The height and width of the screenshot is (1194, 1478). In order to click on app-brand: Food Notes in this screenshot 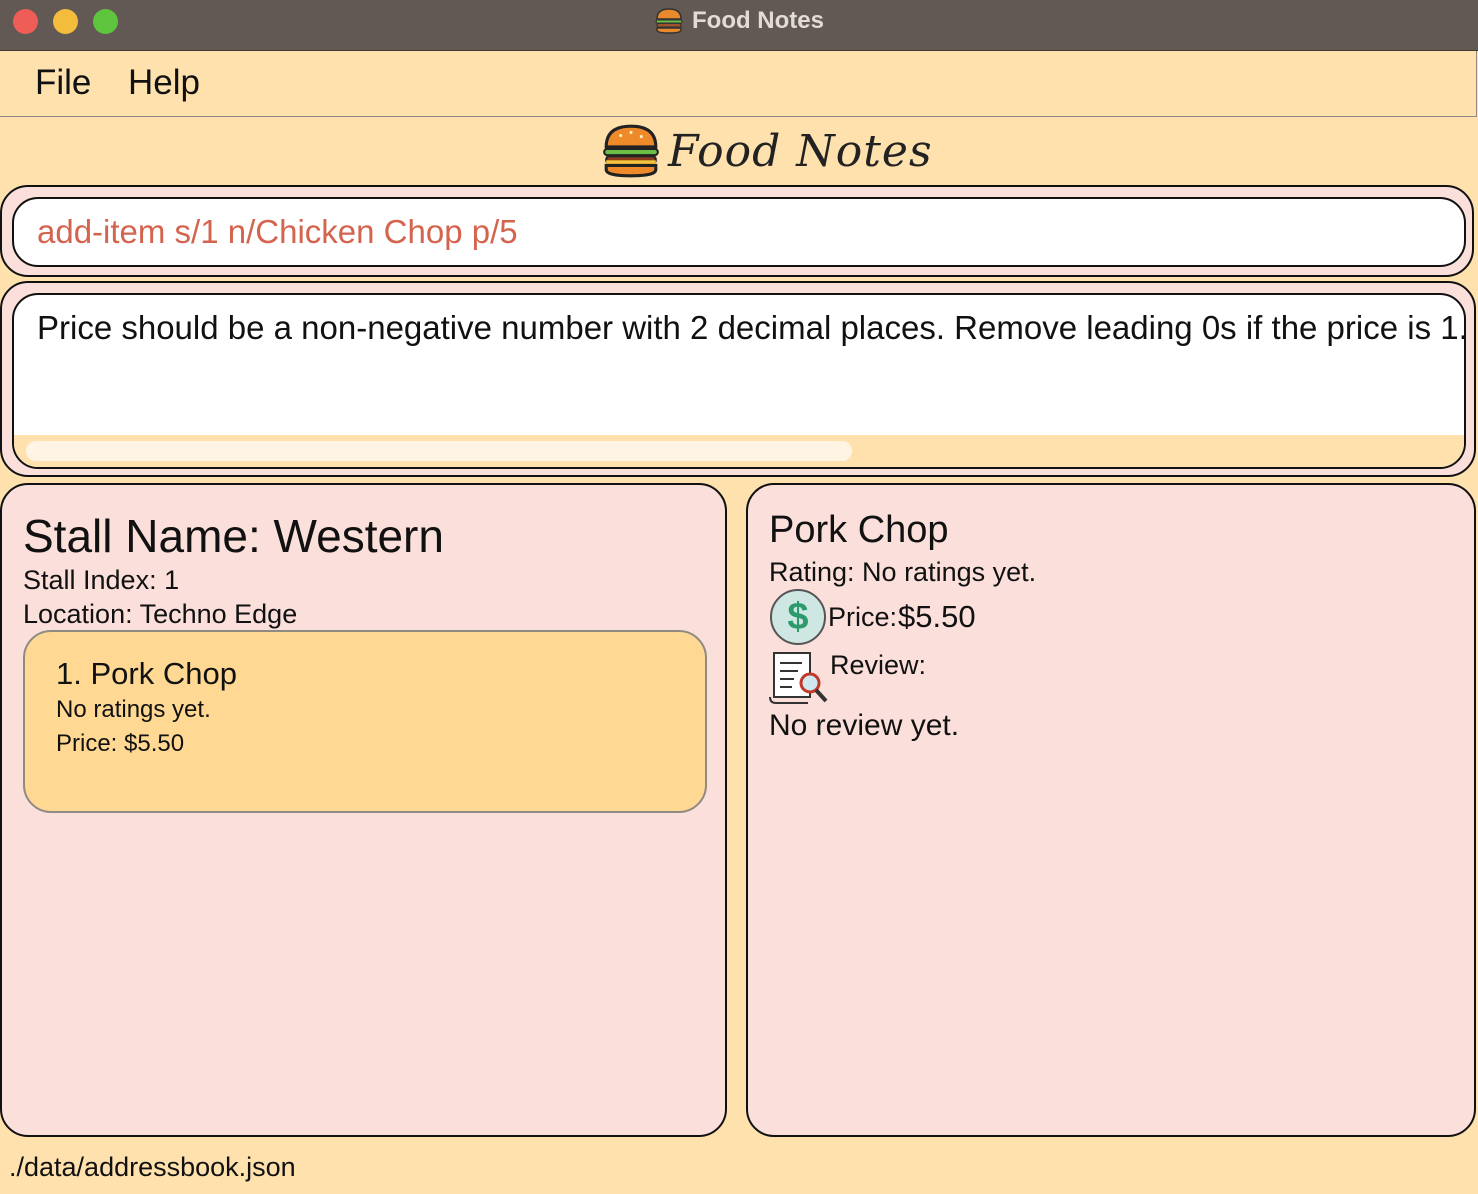, I will do `click(766, 151)`.